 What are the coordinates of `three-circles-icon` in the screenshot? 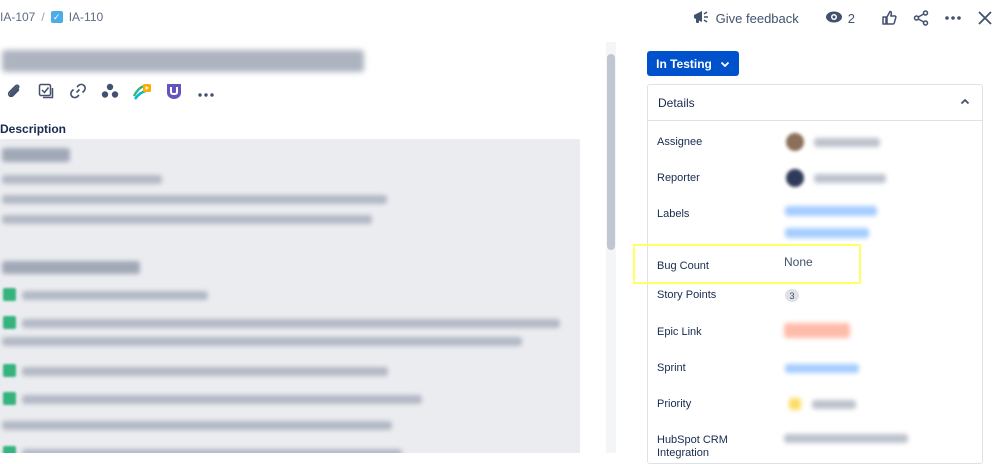 It's located at (110, 93).